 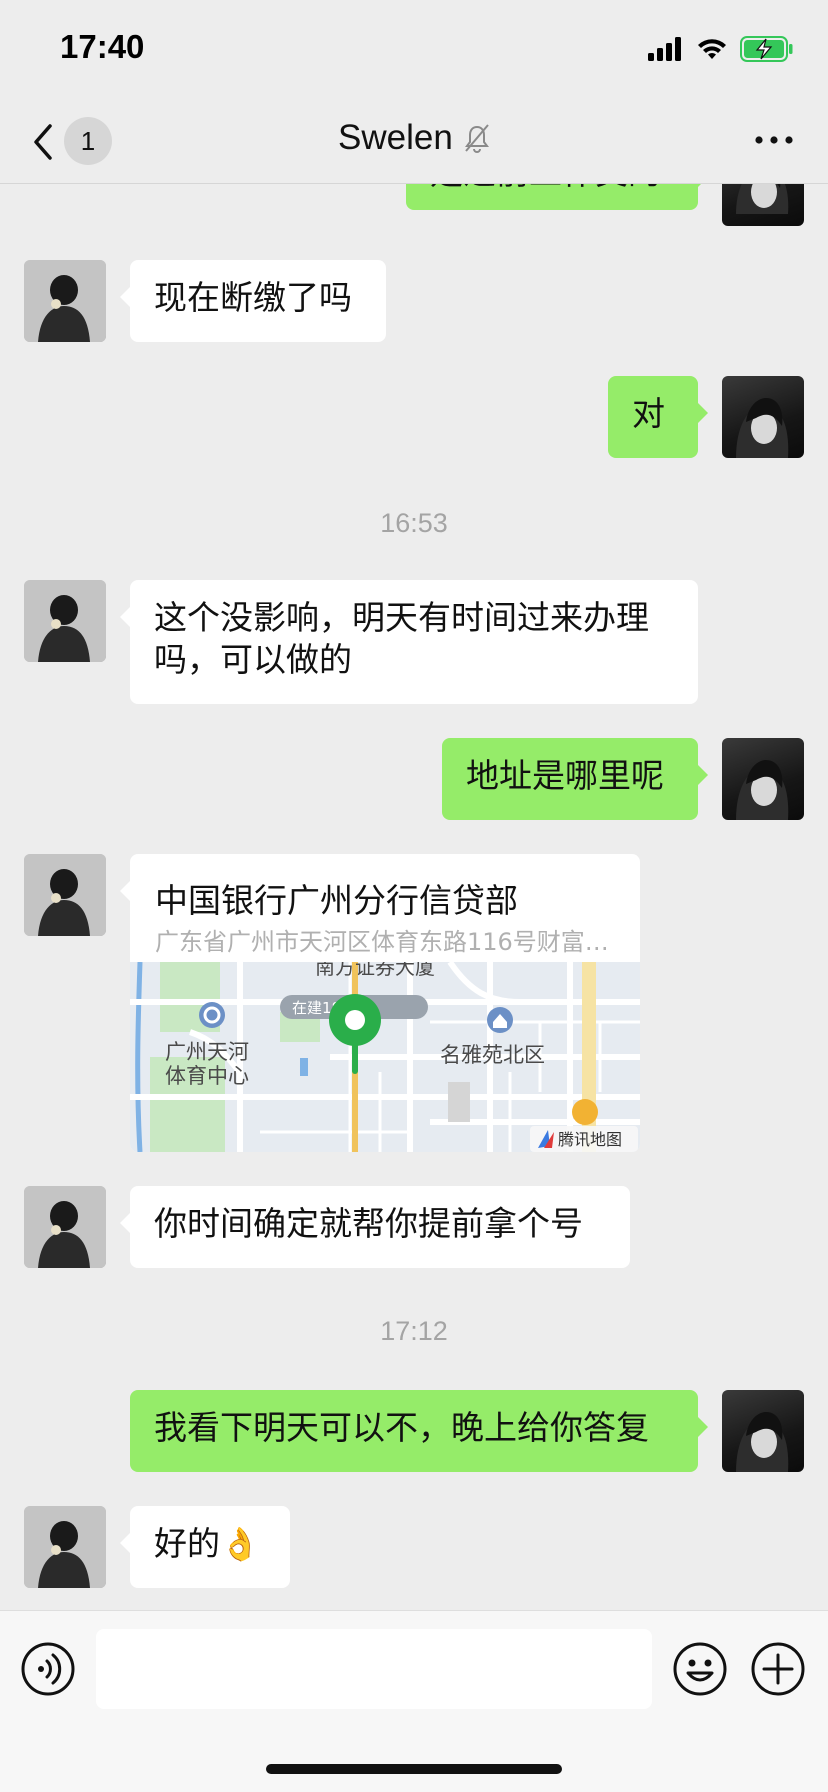 What do you see at coordinates (648, 413) in the screenshot?
I see `message-text: 对` at bounding box center [648, 413].